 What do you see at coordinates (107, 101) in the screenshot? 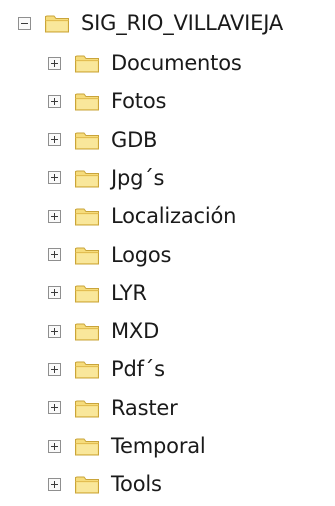
I see `tree-node-fotos: Fotos` at bounding box center [107, 101].